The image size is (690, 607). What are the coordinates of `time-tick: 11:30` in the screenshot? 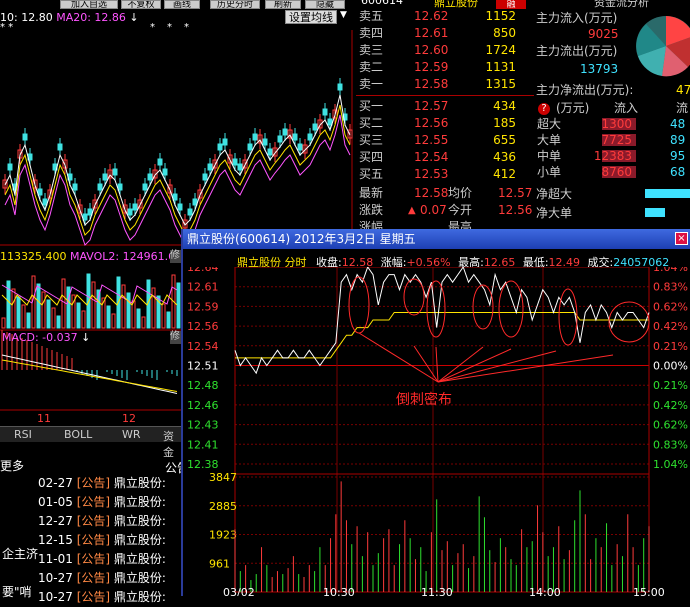 It's located at (437, 591).